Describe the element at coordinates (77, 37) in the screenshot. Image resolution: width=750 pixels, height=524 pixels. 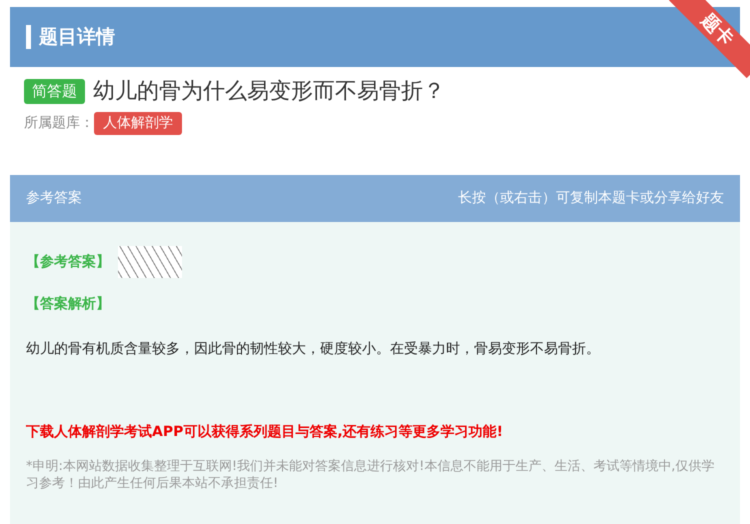
I see `header-title: 题目详情` at that location.